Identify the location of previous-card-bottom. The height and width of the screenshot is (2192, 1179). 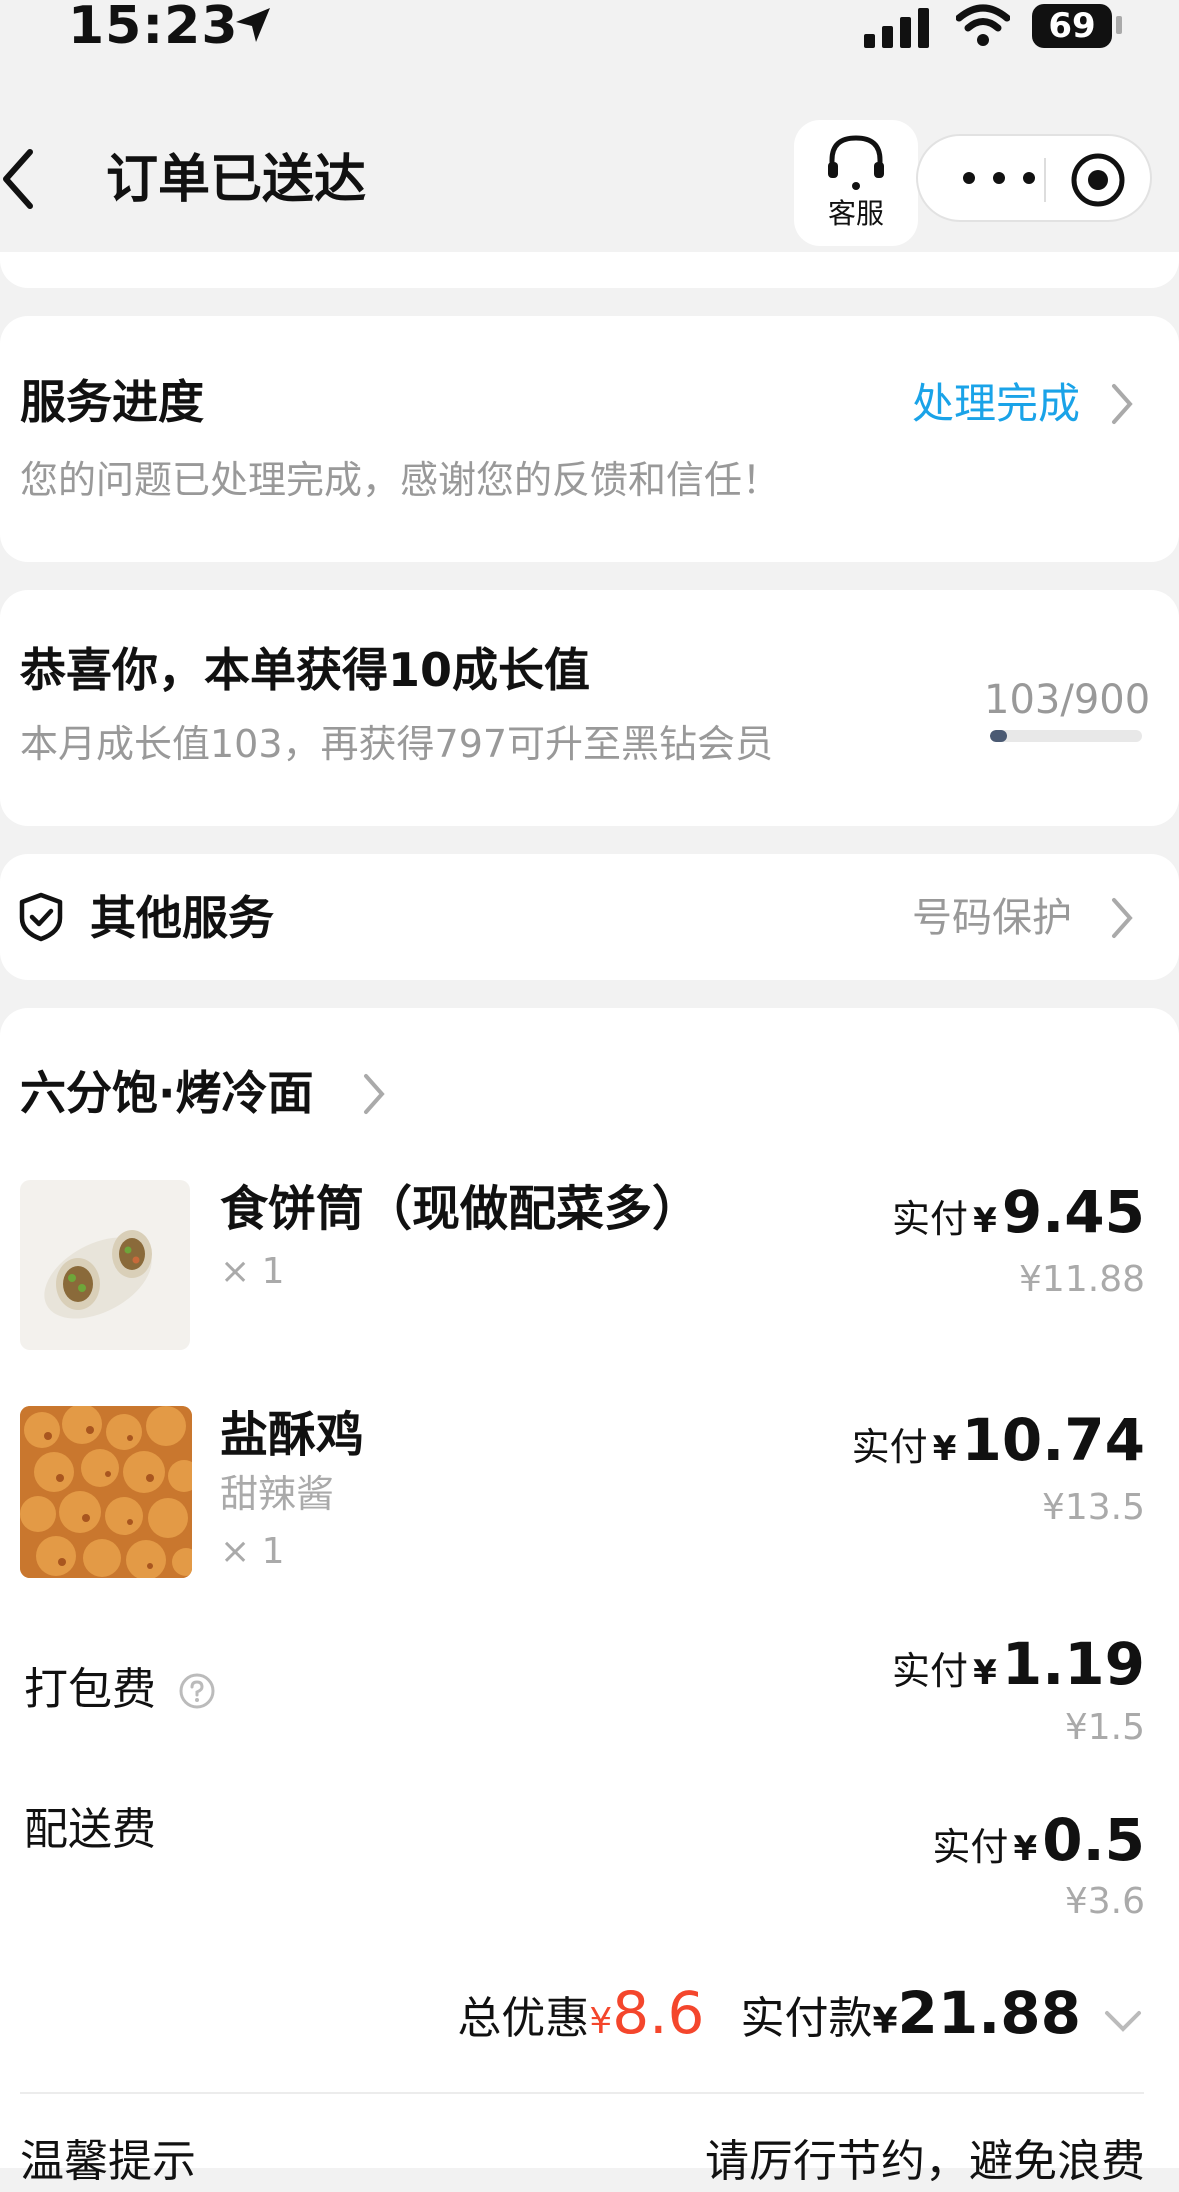
(589, 270).